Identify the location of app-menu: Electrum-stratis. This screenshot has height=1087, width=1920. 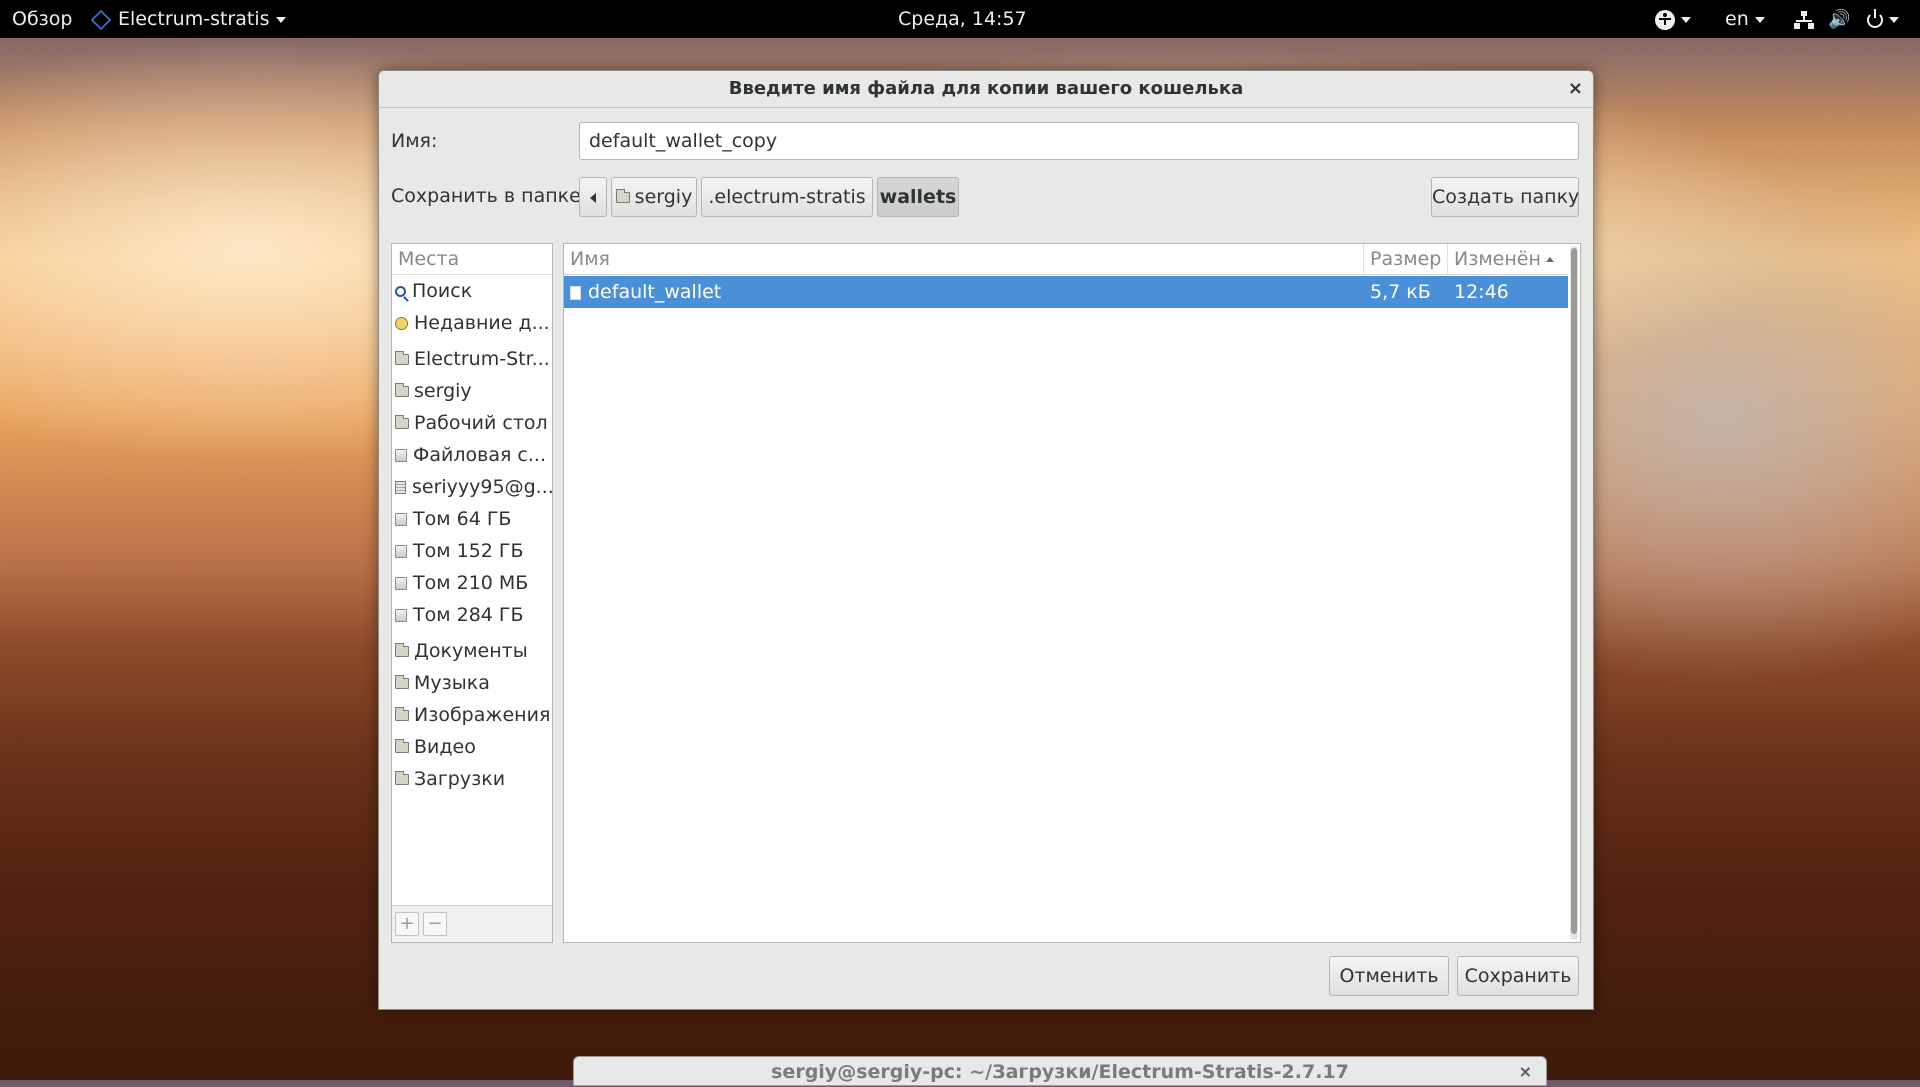
(188, 19).